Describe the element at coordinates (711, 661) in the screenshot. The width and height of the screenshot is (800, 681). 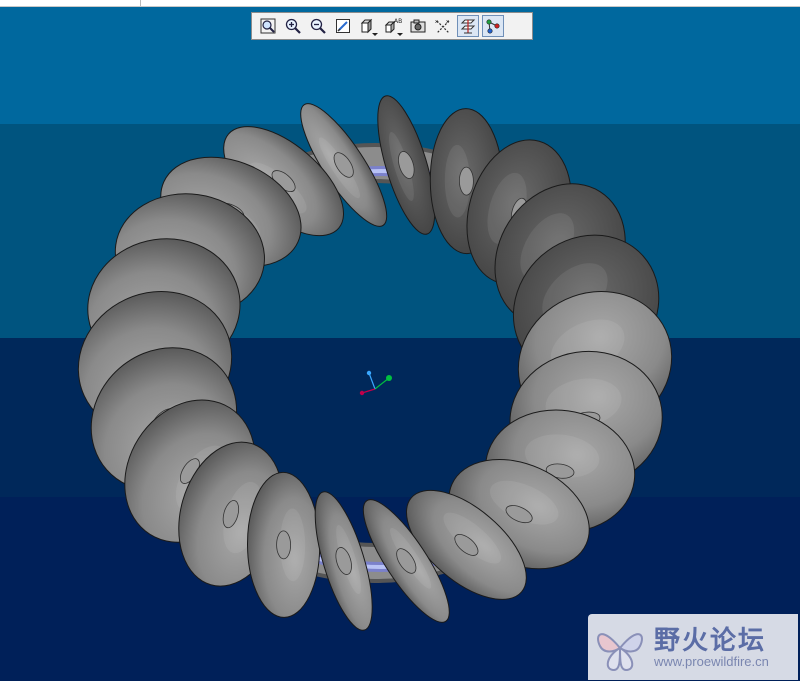
I see `watermark-url: www.proewildfire.cn` at that location.